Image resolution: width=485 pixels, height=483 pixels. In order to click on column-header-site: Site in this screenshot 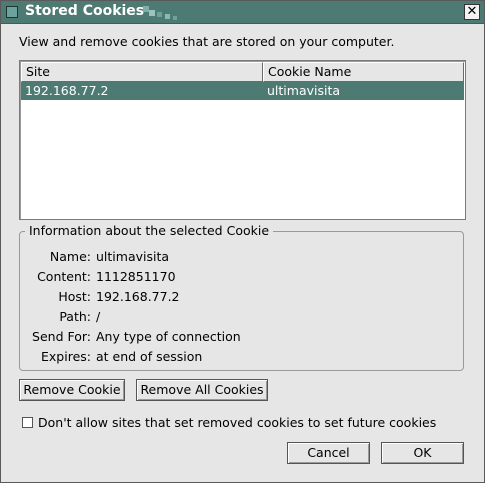, I will do `click(142, 72)`.